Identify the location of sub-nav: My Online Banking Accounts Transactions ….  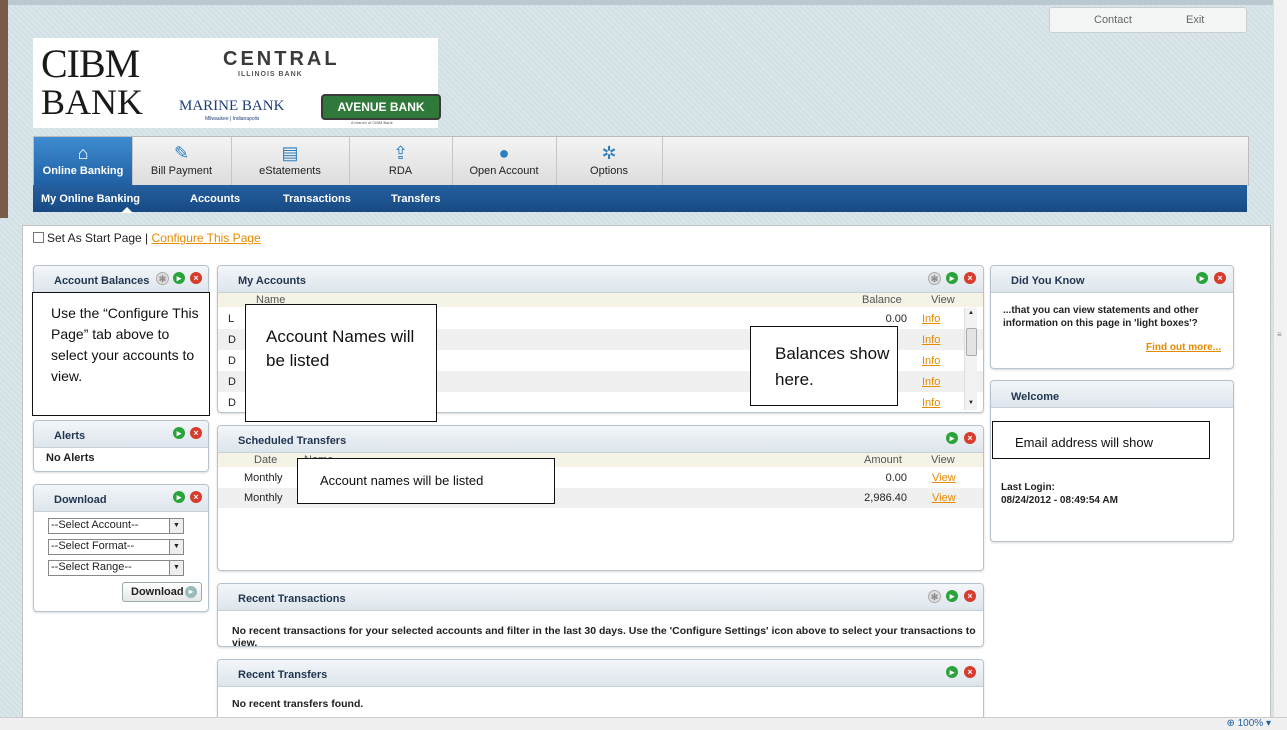
(640, 199).